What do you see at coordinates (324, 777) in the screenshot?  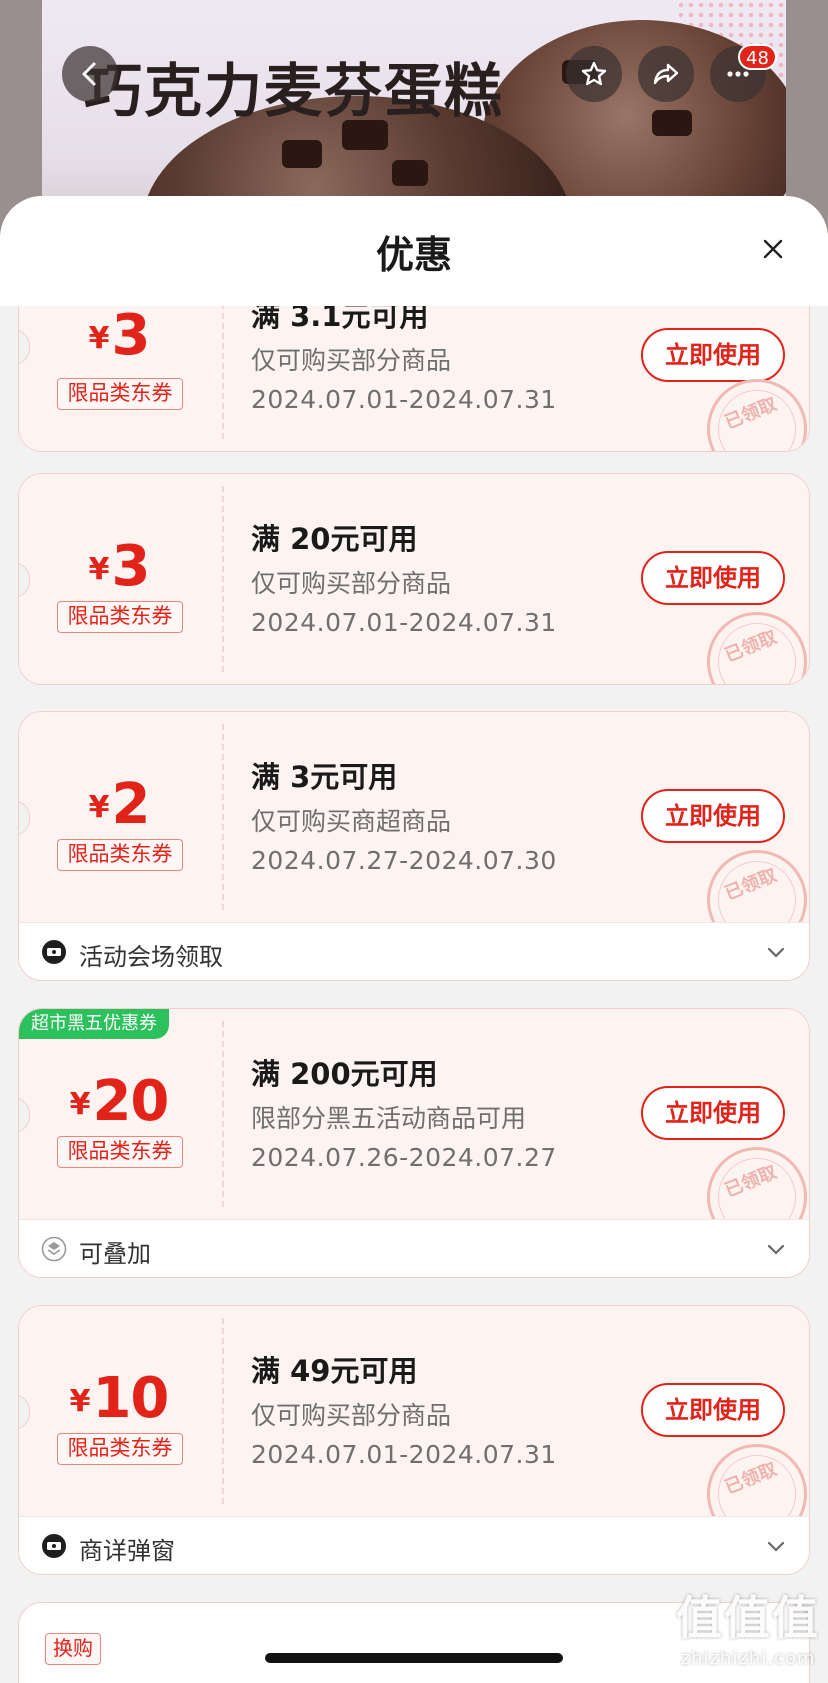 I see `coupon-condition: 满 3元可用` at bounding box center [324, 777].